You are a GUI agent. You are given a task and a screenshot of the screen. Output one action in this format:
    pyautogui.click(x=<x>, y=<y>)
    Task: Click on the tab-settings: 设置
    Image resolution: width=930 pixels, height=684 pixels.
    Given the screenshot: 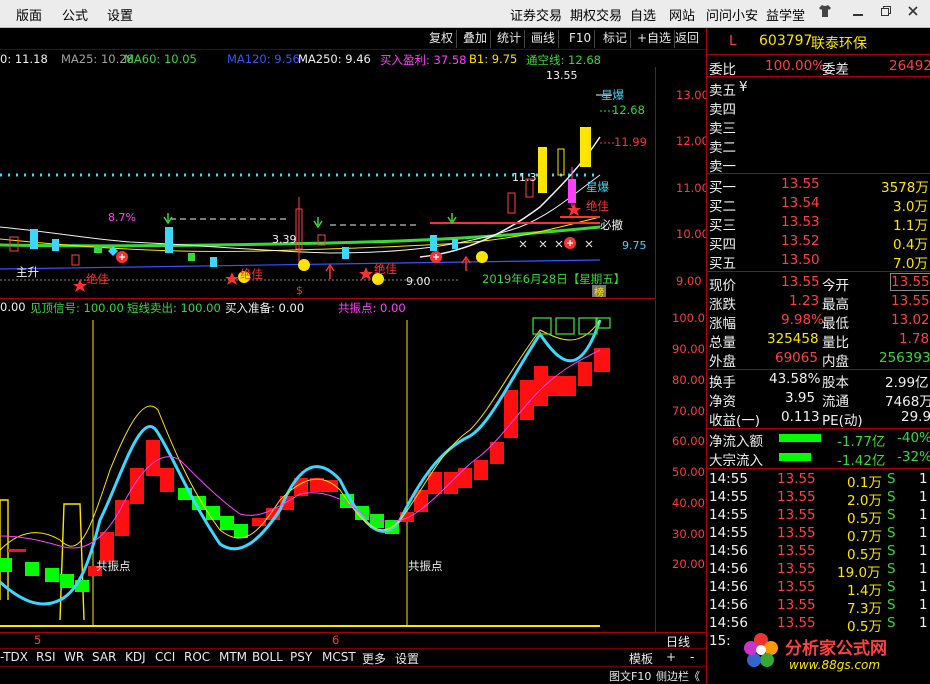 What is the action you would take?
    pyautogui.click(x=407, y=658)
    